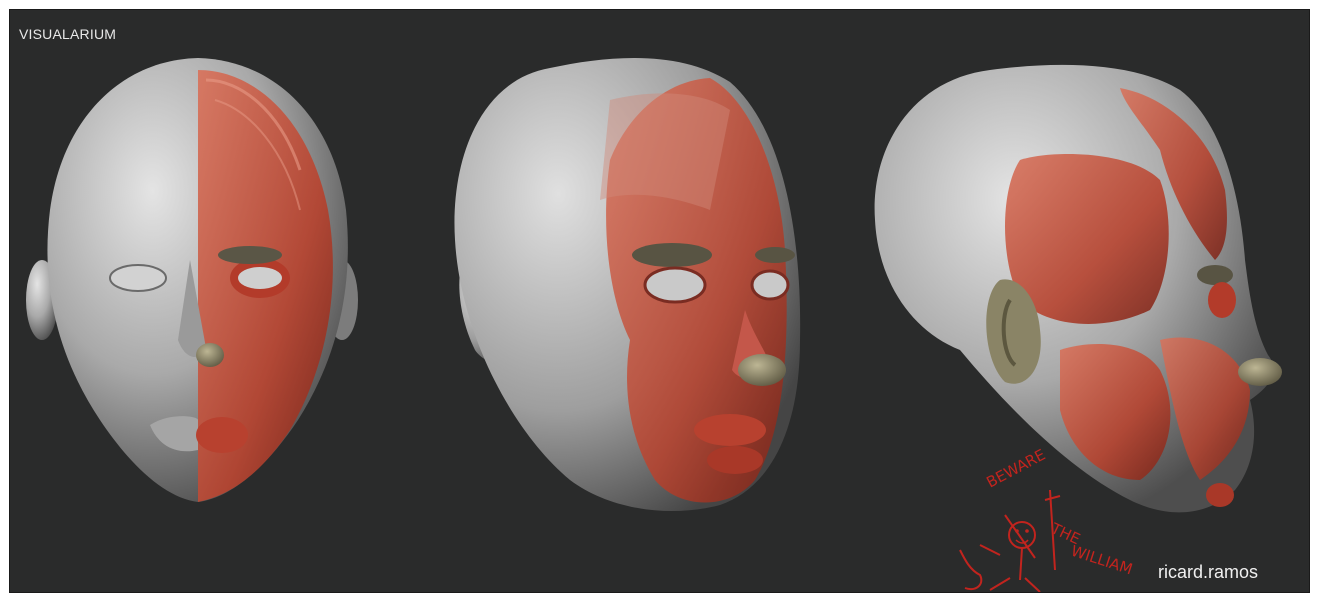 The image size is (1317, 600). What do you see at coordinates (68, 34) in the screenshot?
I see `brand-label: VISUALARIUM` at bounding box center [68, 34].